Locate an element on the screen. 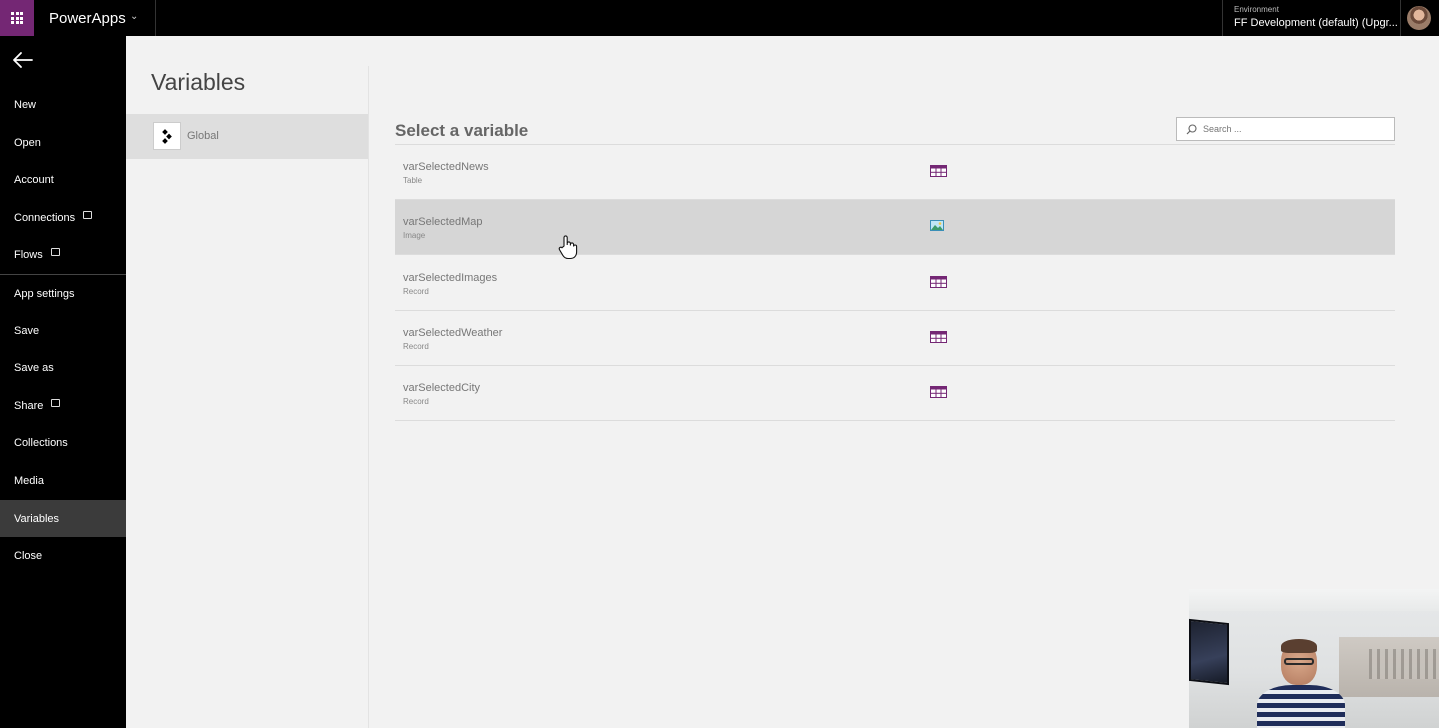  sidebar-item-media: Media is located at coordinates (63, 480).